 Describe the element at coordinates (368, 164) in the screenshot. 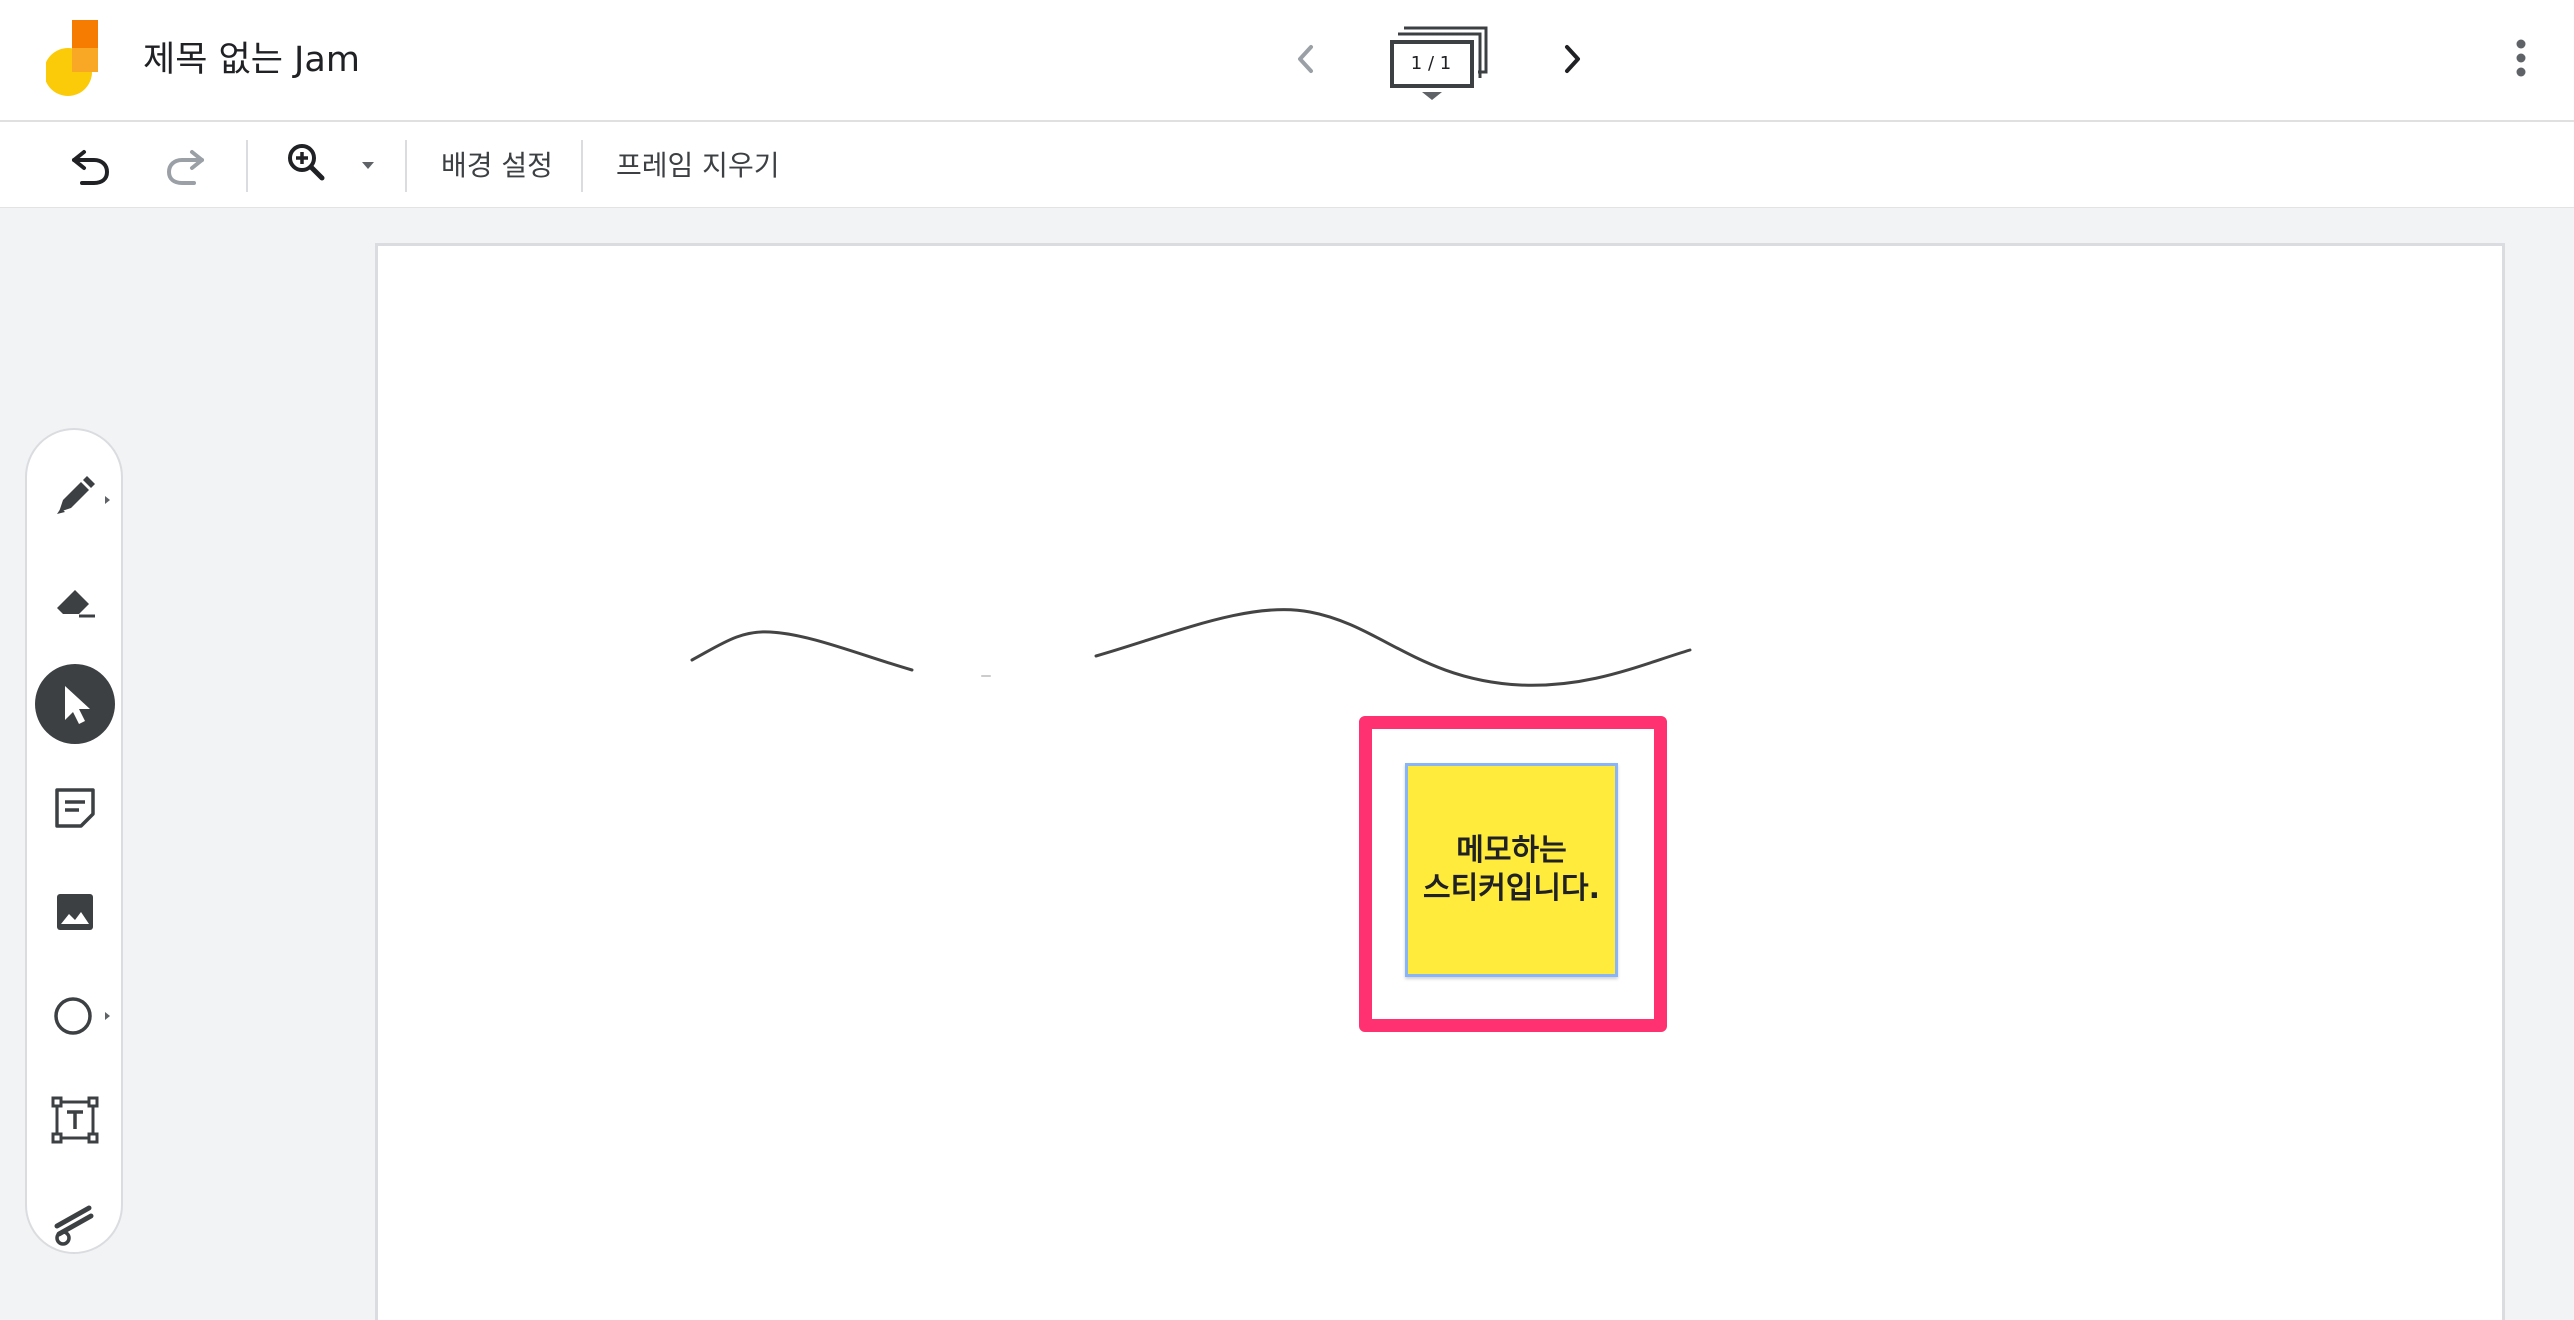

I see `zoom-dropdown-icon` at that location.